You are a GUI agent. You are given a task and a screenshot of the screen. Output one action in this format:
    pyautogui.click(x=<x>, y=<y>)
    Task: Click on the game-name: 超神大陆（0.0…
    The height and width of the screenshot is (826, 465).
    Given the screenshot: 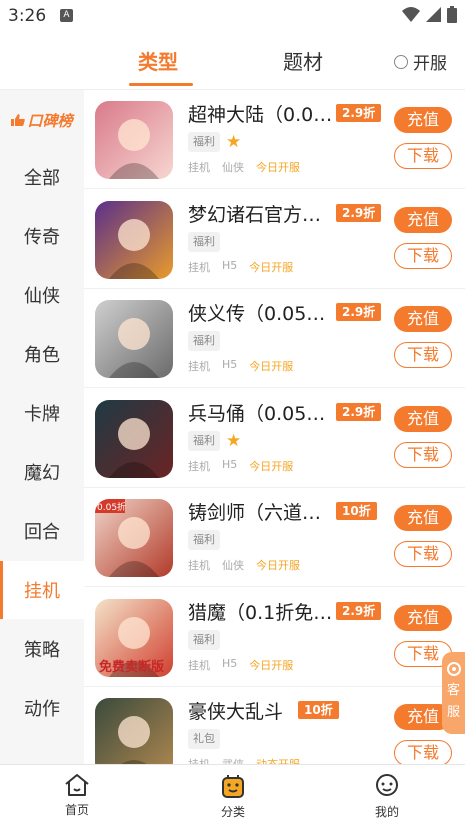 What is the action you would take?
    pyautogui.click(x=262, y=113)
    